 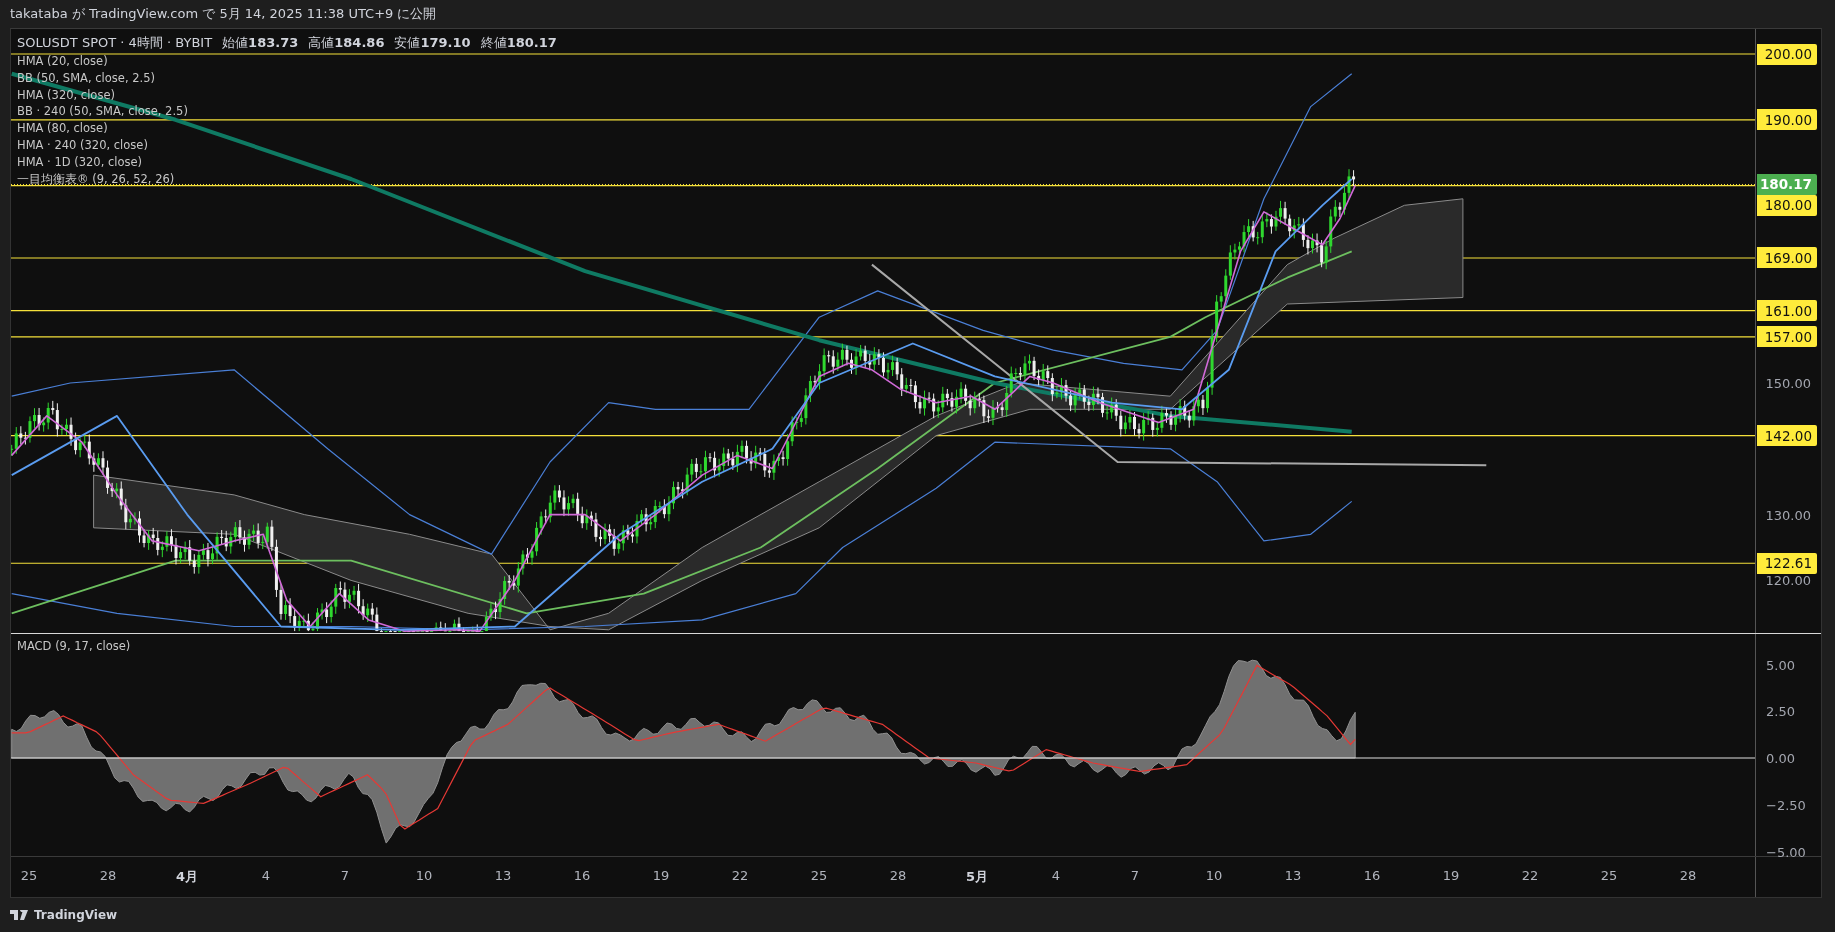 I want to click on axis-tick-label: 5.00, so click(x=1780, y=664).